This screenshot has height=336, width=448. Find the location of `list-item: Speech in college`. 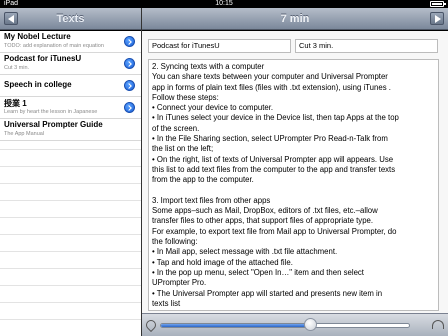

list-item: Speech in college is located at coordinates (70, 86).